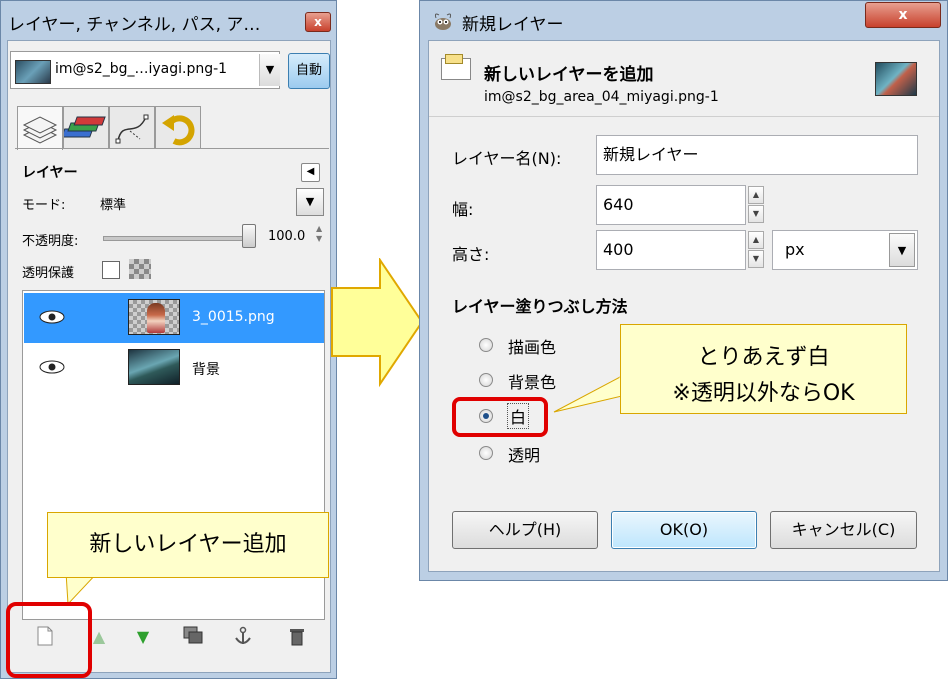 The height and width of the screenshot is (681, 950). Describe the element at coordinates (795, 249) in the screenshot. I see `unit-value: px` at that location.